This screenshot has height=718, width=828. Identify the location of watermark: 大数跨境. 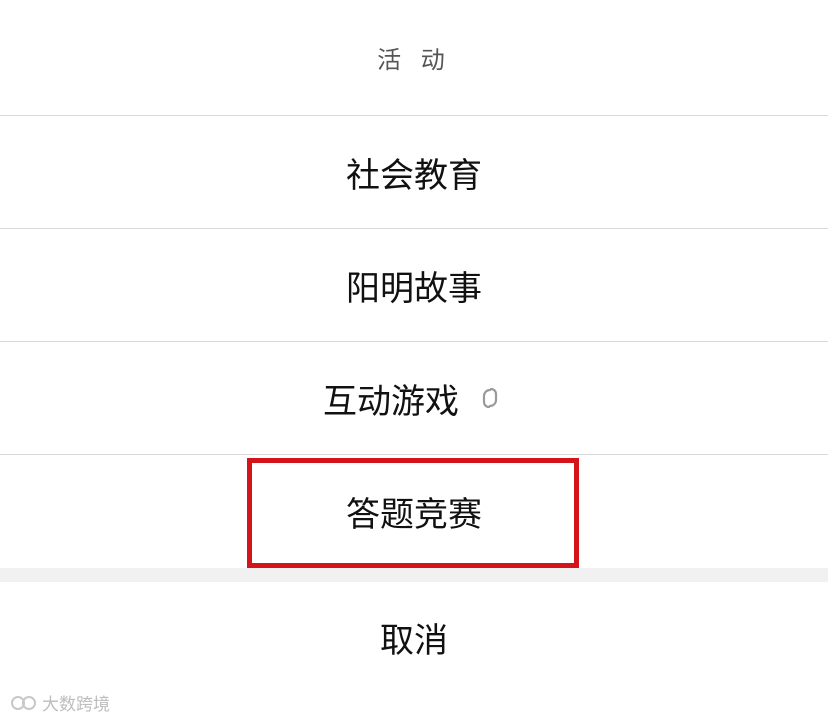
(60, 702).